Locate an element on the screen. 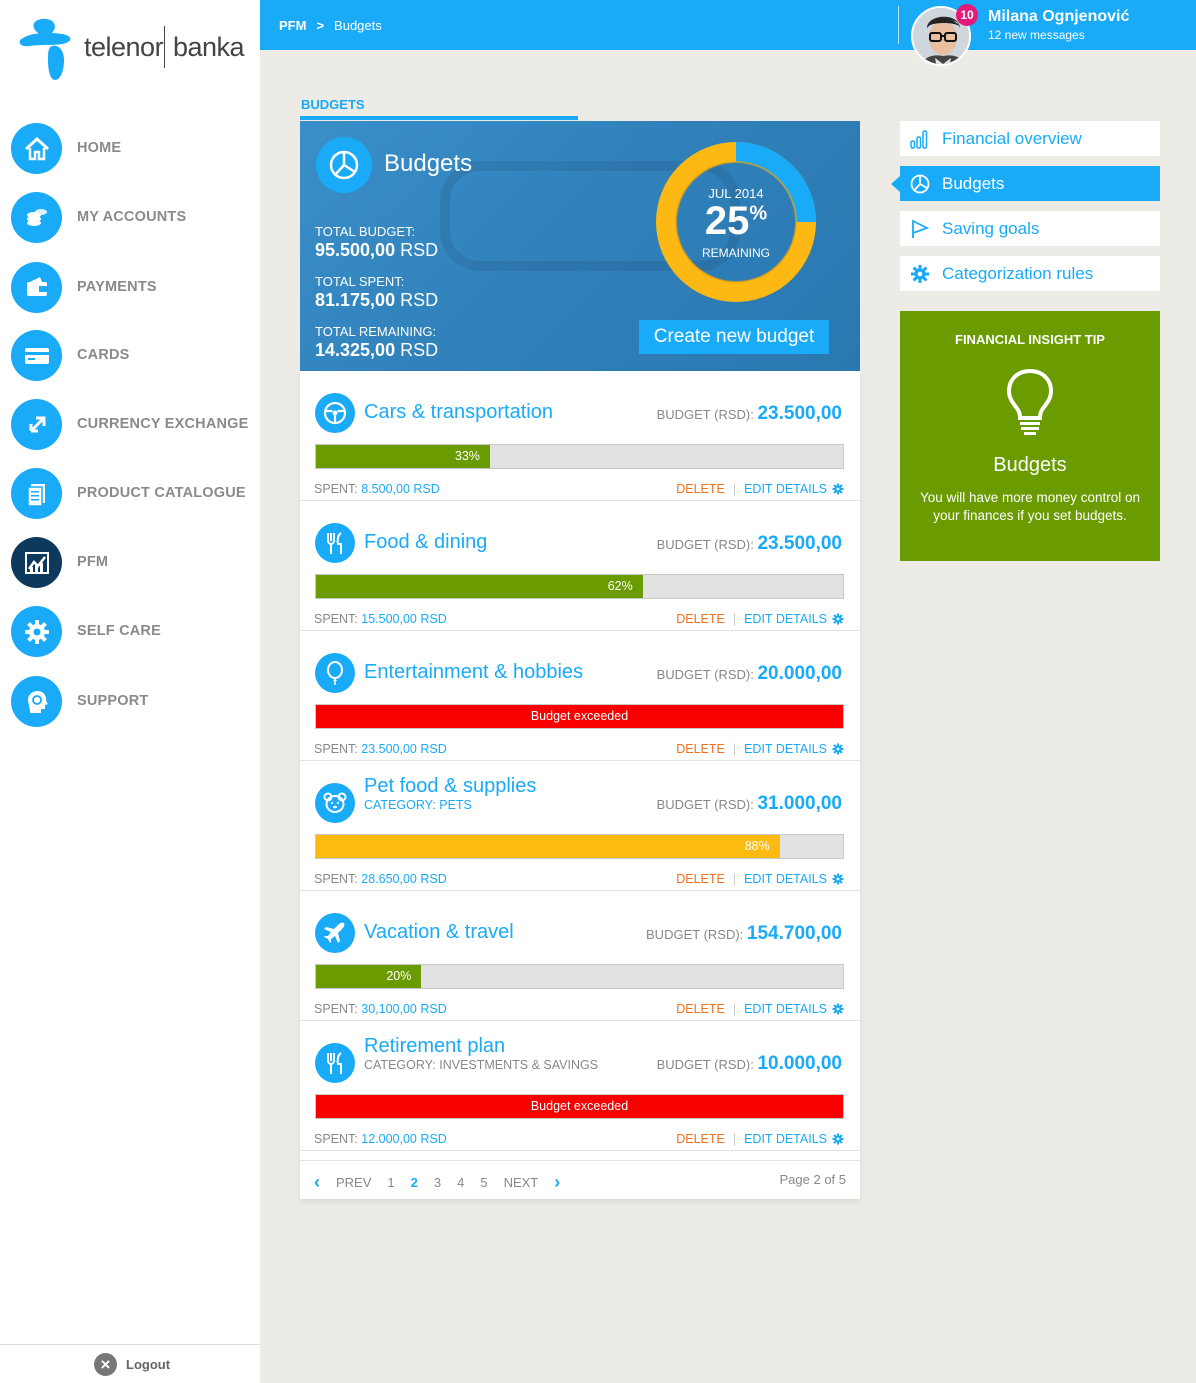 The width and height of the screenshot is (1196, 1383). telenor-logo-icon is located at coordinates (45, 49).